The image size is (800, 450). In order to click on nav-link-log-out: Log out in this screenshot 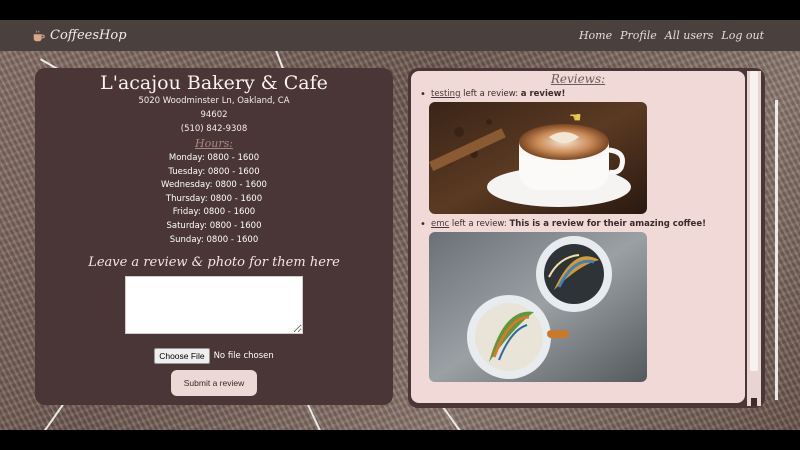, I will do `click(742, 35)`.